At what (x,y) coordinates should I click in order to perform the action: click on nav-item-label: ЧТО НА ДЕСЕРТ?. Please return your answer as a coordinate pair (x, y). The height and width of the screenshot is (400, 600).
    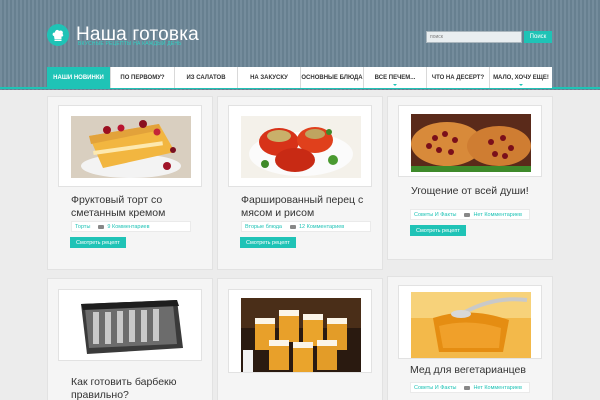
    Looking at the image, I should click on (458, 77).